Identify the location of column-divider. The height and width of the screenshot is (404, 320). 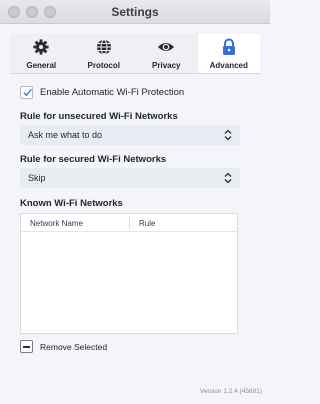
(129, 223).